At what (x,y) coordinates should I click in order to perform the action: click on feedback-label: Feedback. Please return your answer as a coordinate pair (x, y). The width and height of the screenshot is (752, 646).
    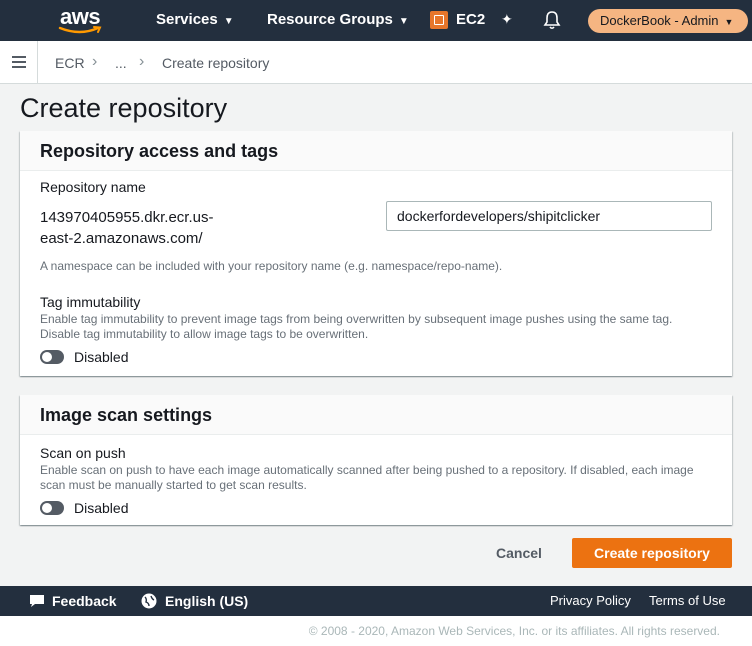
    Looking at the image, I should click on (84, 601).